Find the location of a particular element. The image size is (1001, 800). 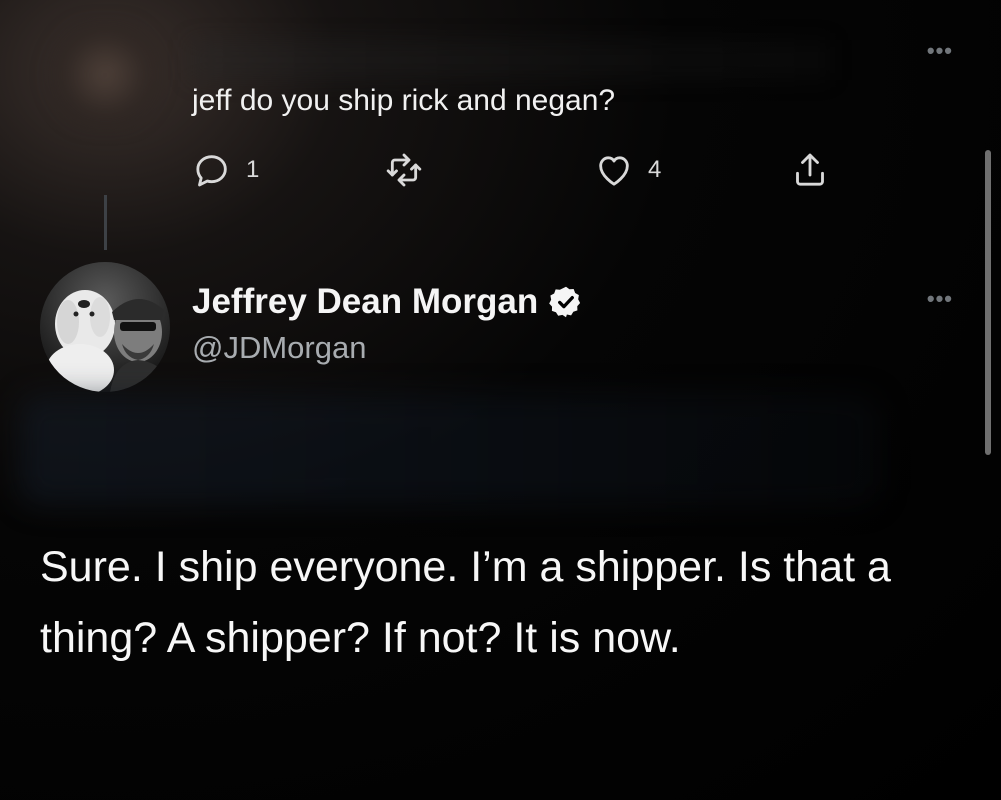

retweet-button is located at coordinates (404, 170).